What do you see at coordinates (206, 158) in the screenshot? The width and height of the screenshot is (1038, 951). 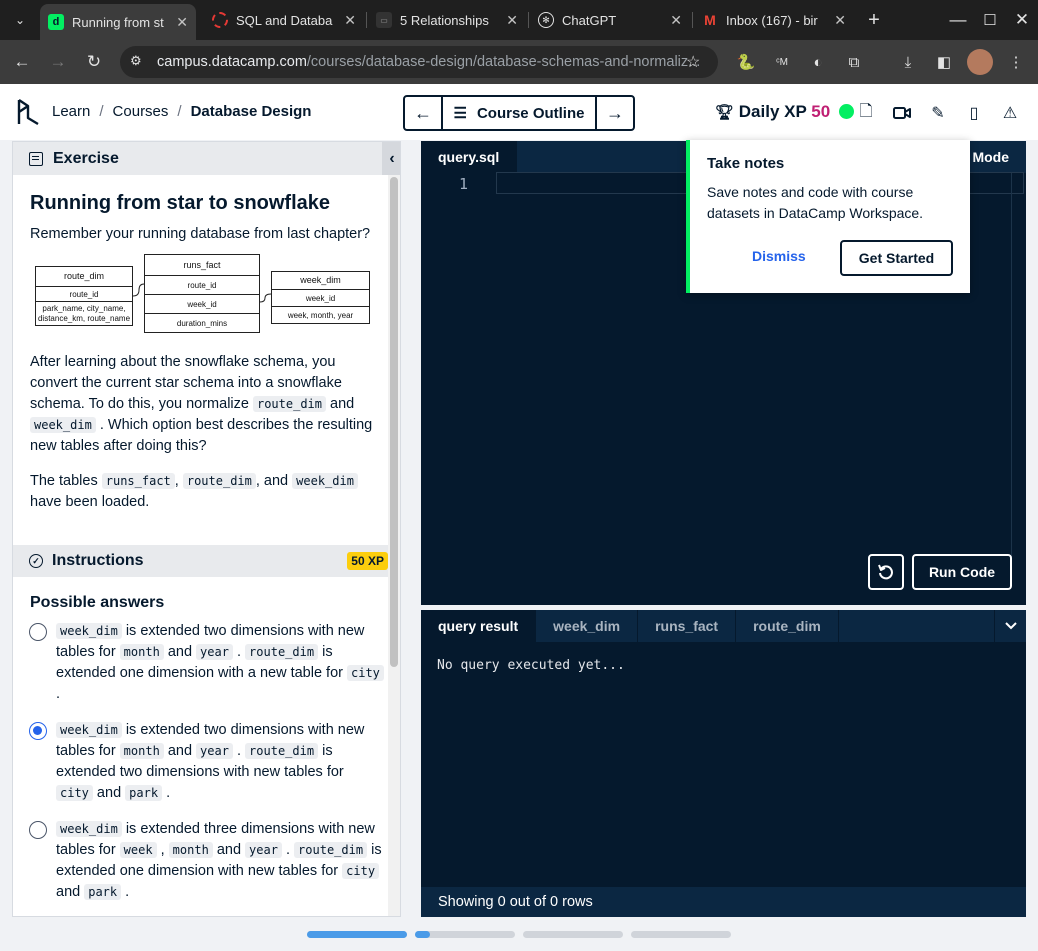 I see `exercise-header: Exercise ‹` at bounding box center [206, 158].